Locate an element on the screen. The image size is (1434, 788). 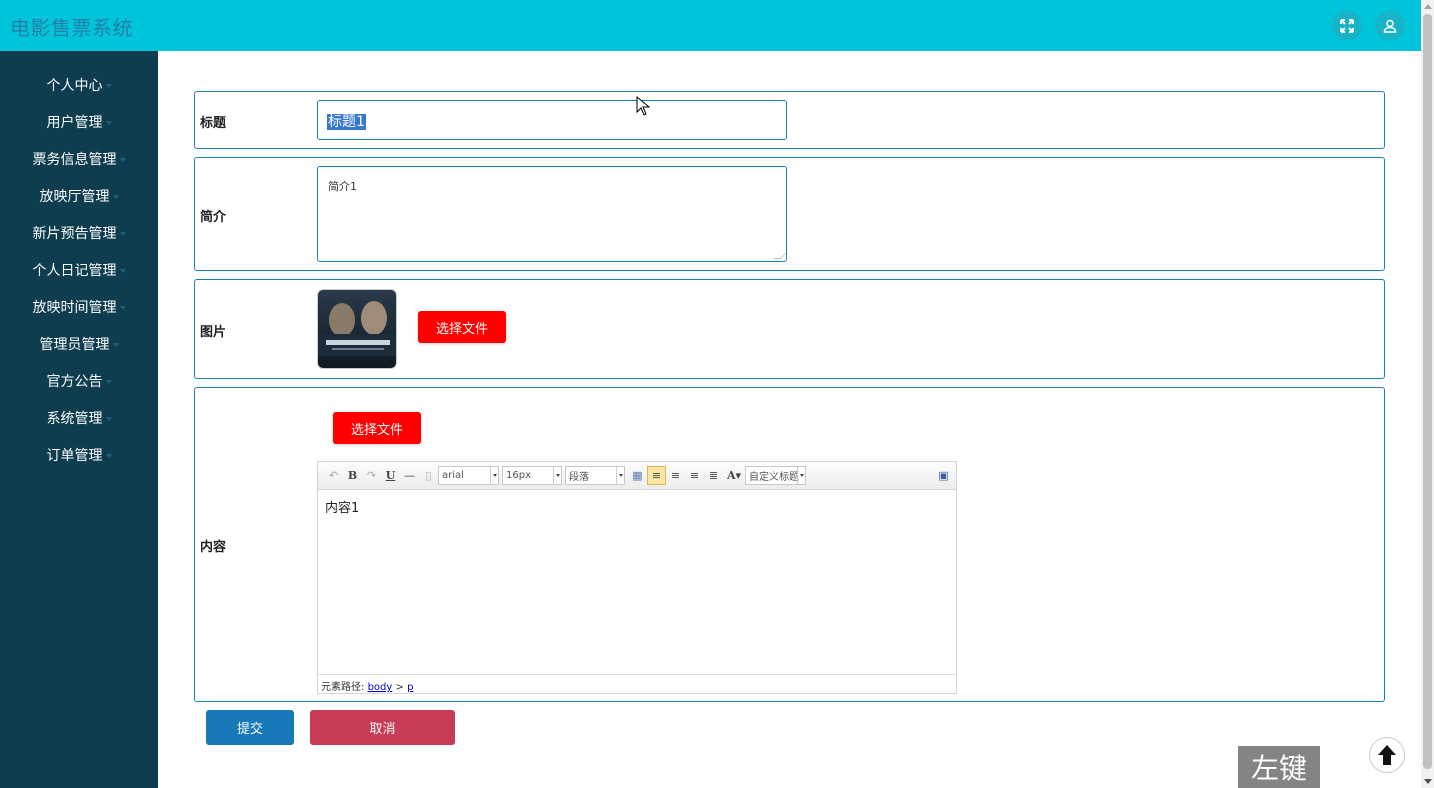
form-row-title: 标题 标题1 is located at coordinates (789, 120).